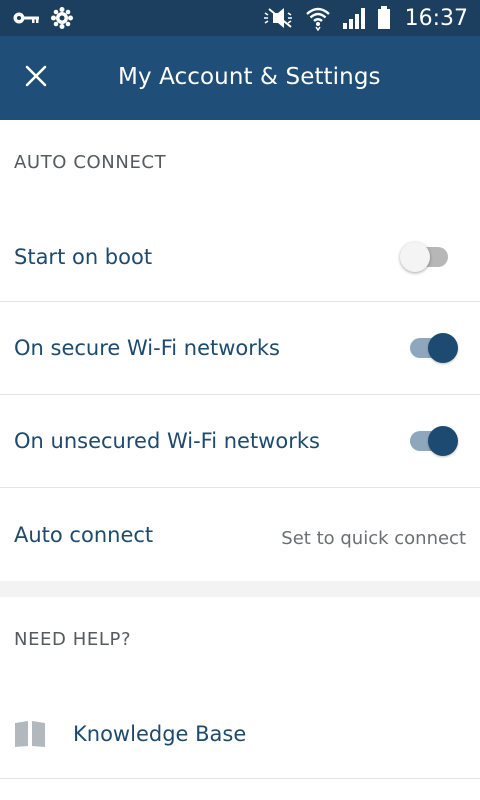 The width and height of the screenshot is (480, 800). I want to click on close-icon, so click(36, 78).